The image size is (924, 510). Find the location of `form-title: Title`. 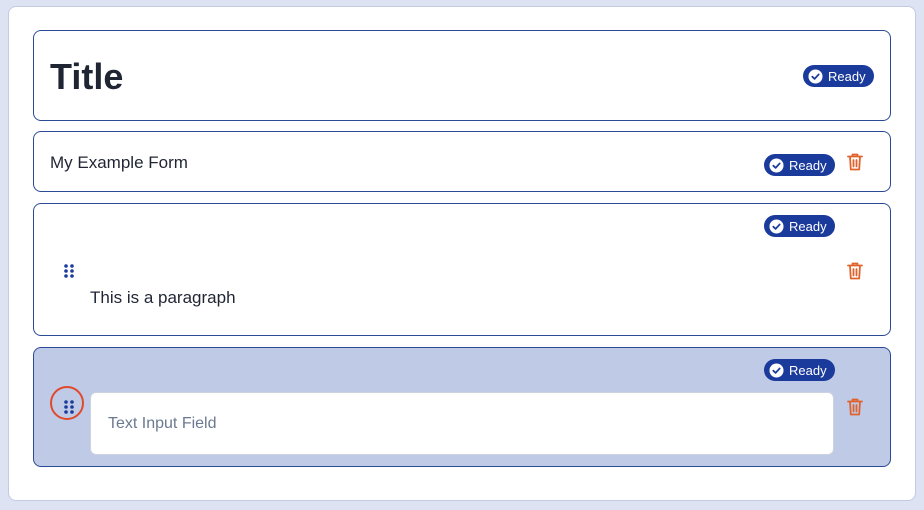

form-title: Title is located at coordinates (87, 76).